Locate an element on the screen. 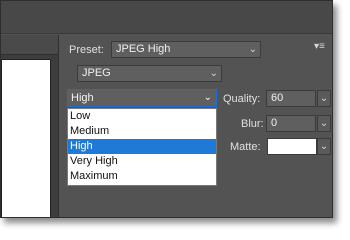 The image size is (350, 240). quality-label: Quality: is located at coordinates (242, 99).